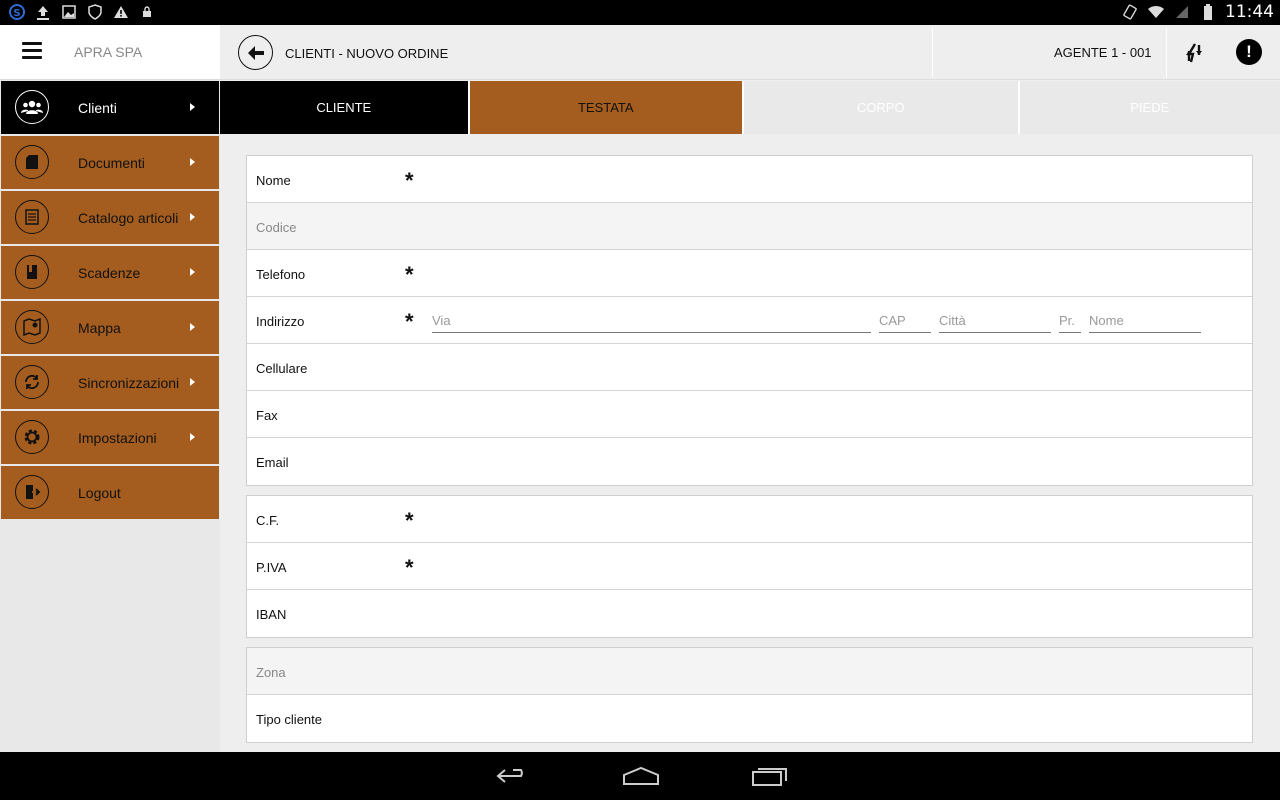  Describe the element at coordinates (606, 107) in the screenshot. I see `tab-testata: TESTATA` at that location.